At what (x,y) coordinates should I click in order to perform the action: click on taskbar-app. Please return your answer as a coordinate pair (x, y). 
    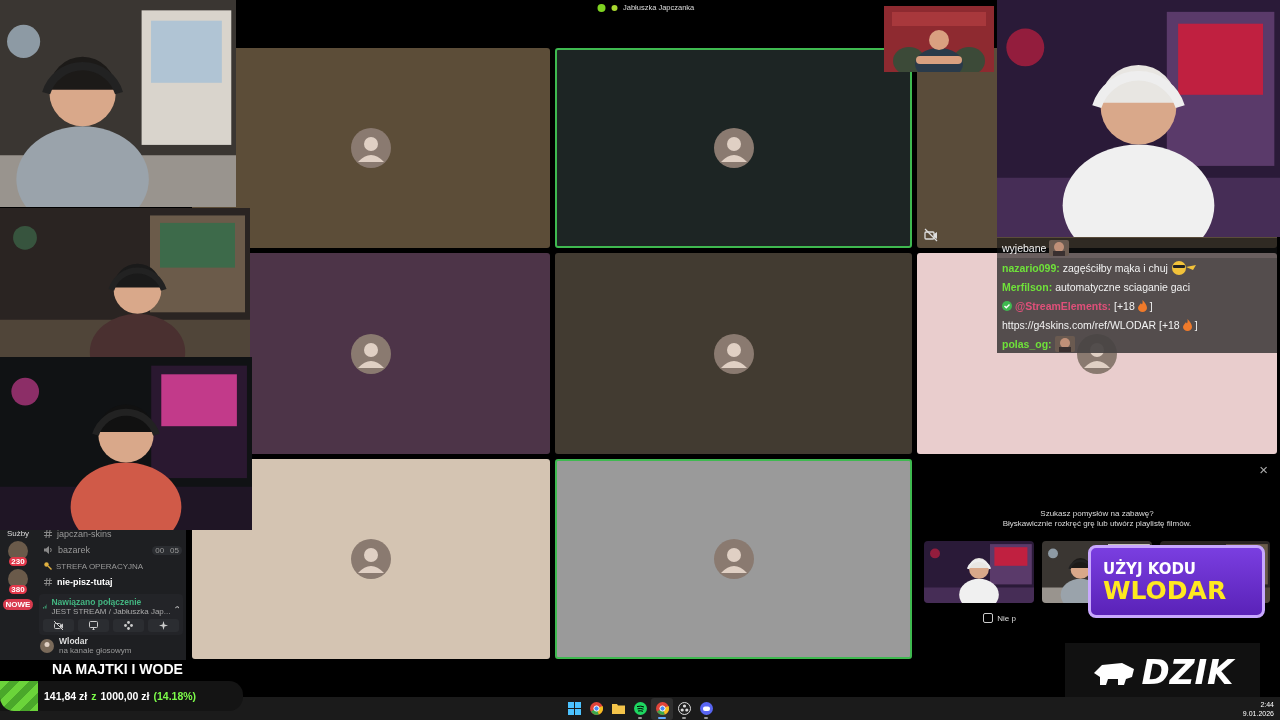
    Looking at the image, I should click on (662, 708).